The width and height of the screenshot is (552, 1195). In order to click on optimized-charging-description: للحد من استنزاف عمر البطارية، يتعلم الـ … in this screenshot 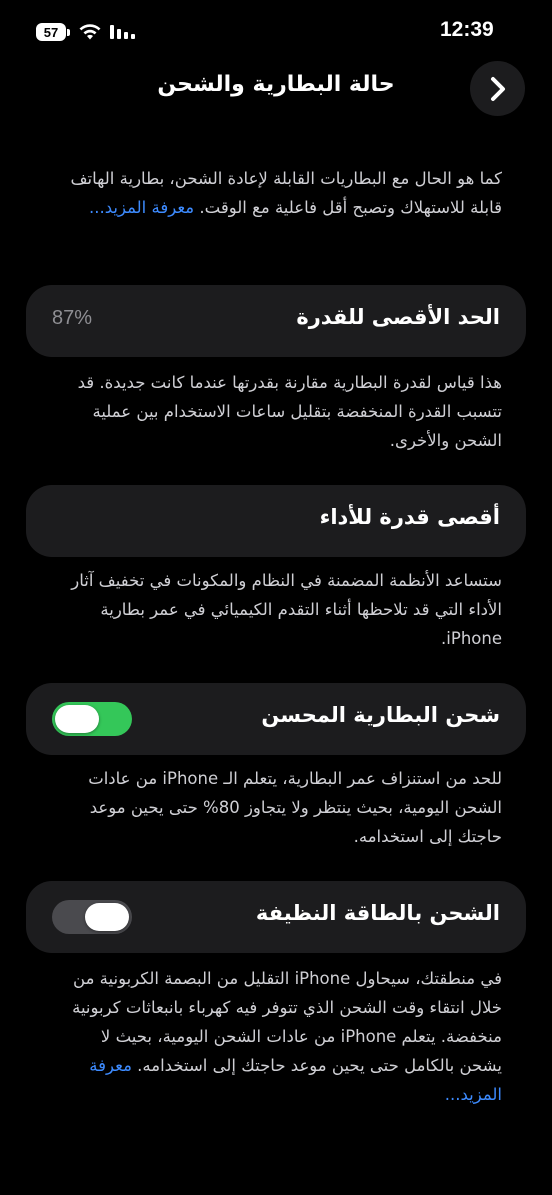, I will do `click(295, 807)`.